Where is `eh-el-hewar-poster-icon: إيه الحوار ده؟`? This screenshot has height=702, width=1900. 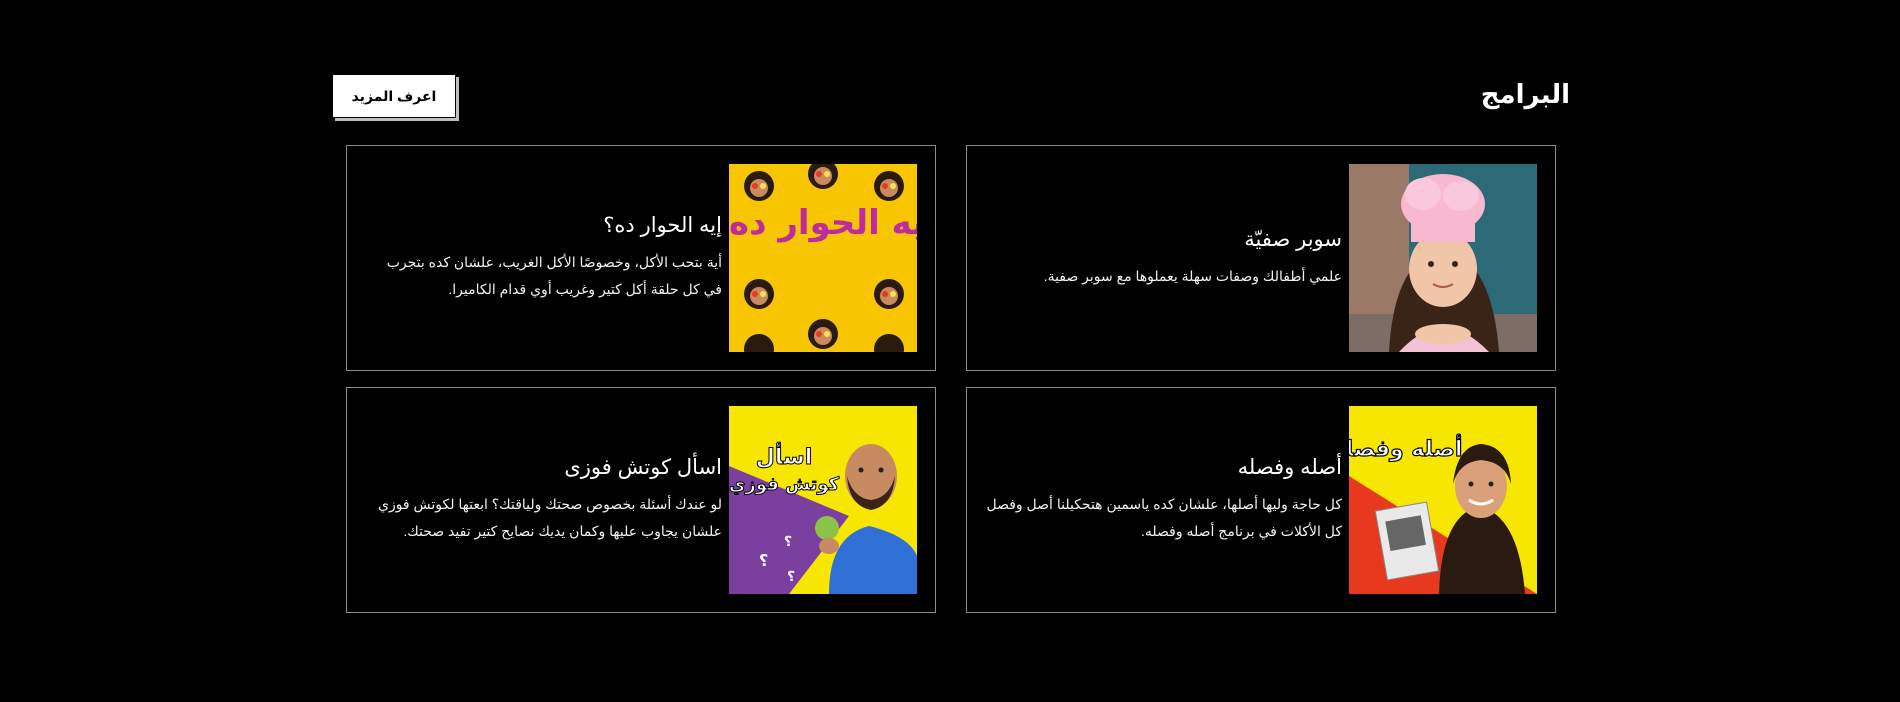
eh-el-hewar-poster-icon: إيه الحوار ده؟ is located at coordinates (823, 258).